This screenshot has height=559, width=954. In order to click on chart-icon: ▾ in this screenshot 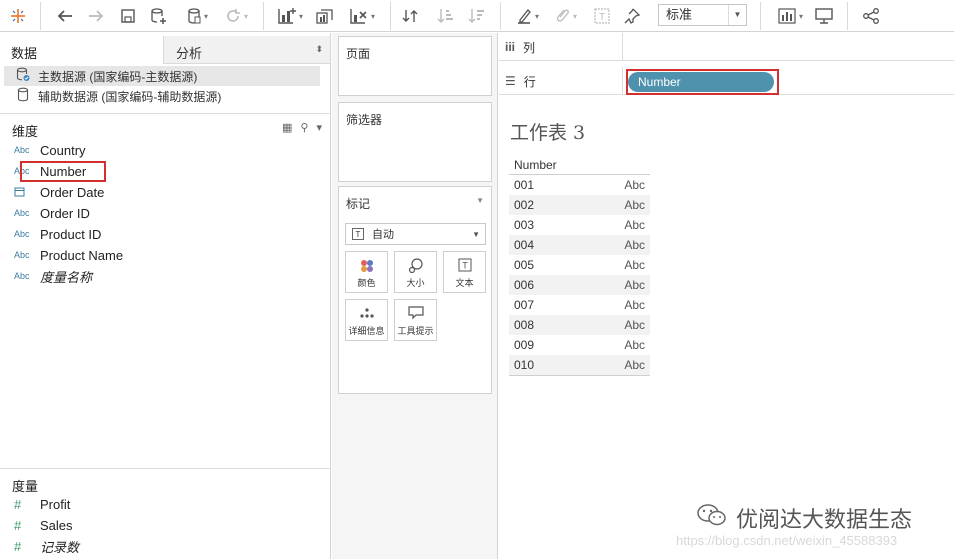, I will do `click(790, 16)`.